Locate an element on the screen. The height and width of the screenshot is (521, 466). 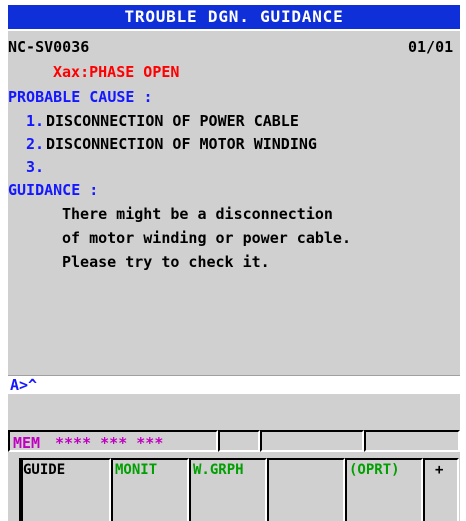
status-row: MEM **** *** *** is located at coordinates (234, 441).